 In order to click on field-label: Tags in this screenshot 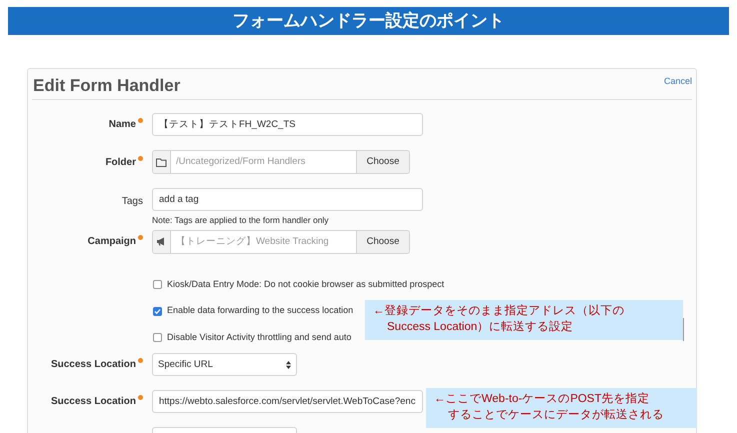, I will do `click(132, 202)`.